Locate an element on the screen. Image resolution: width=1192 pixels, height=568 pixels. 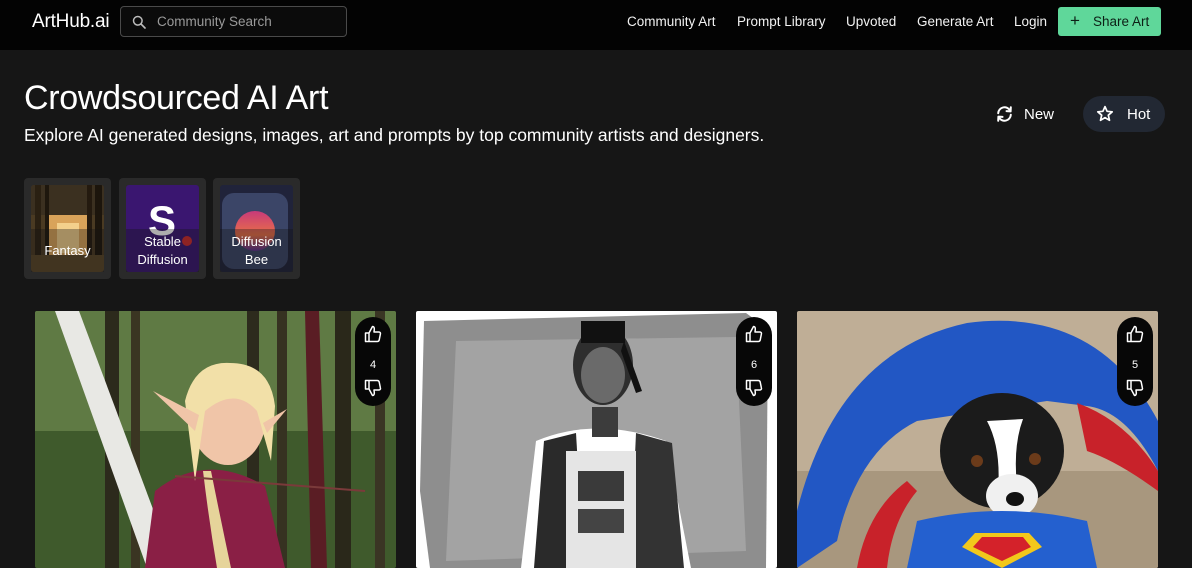
art-card: 6 is located at coordinates (596, 439).